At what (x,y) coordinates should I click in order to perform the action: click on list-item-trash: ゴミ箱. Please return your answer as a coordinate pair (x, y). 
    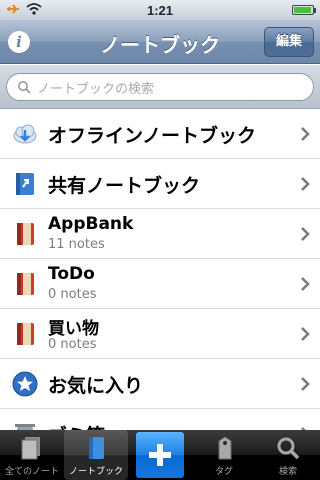
    Looking at the image, I should click on (160, 419).